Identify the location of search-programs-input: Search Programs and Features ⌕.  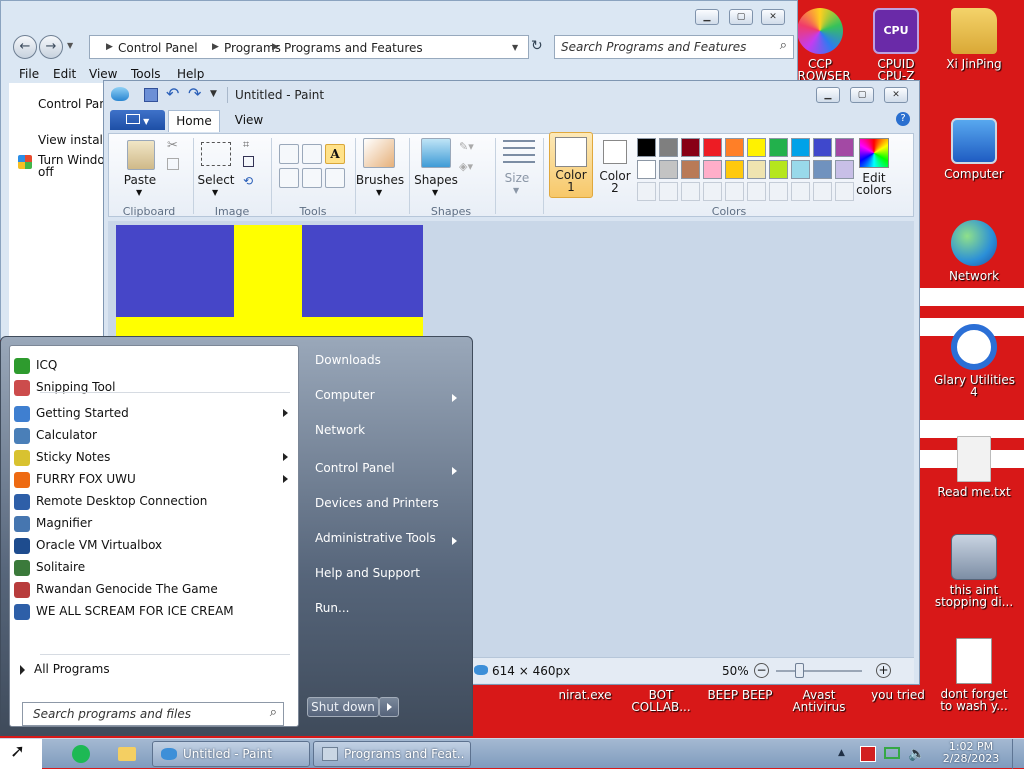
(674, 47).